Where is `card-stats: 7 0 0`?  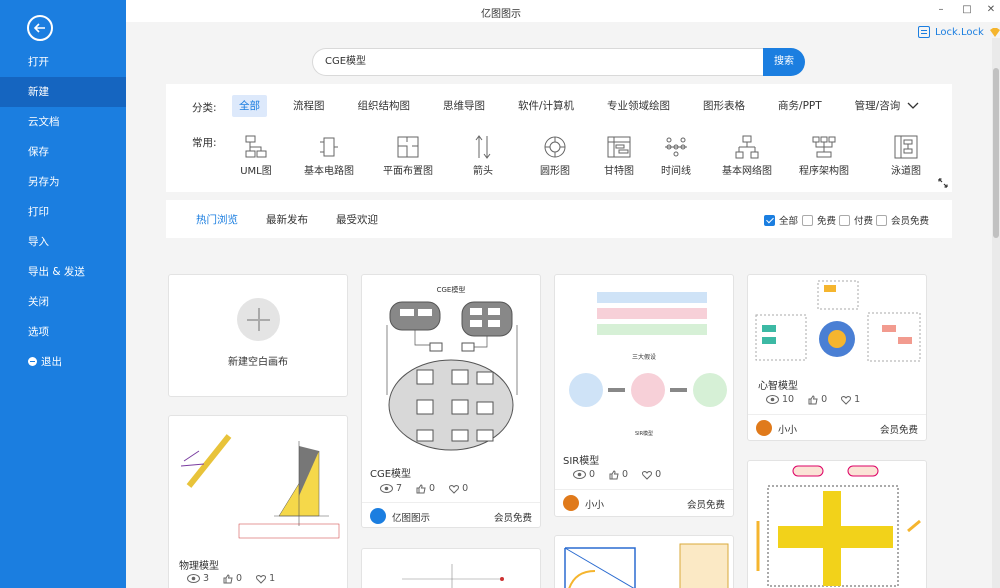 card-stats: 7 0 0 is located at coordinates (424, 488).